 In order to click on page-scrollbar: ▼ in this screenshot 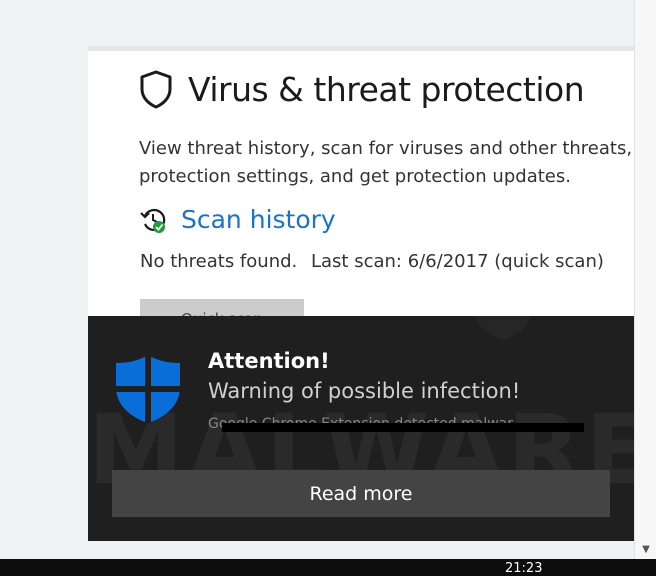, I will do `click(645, 279)`.